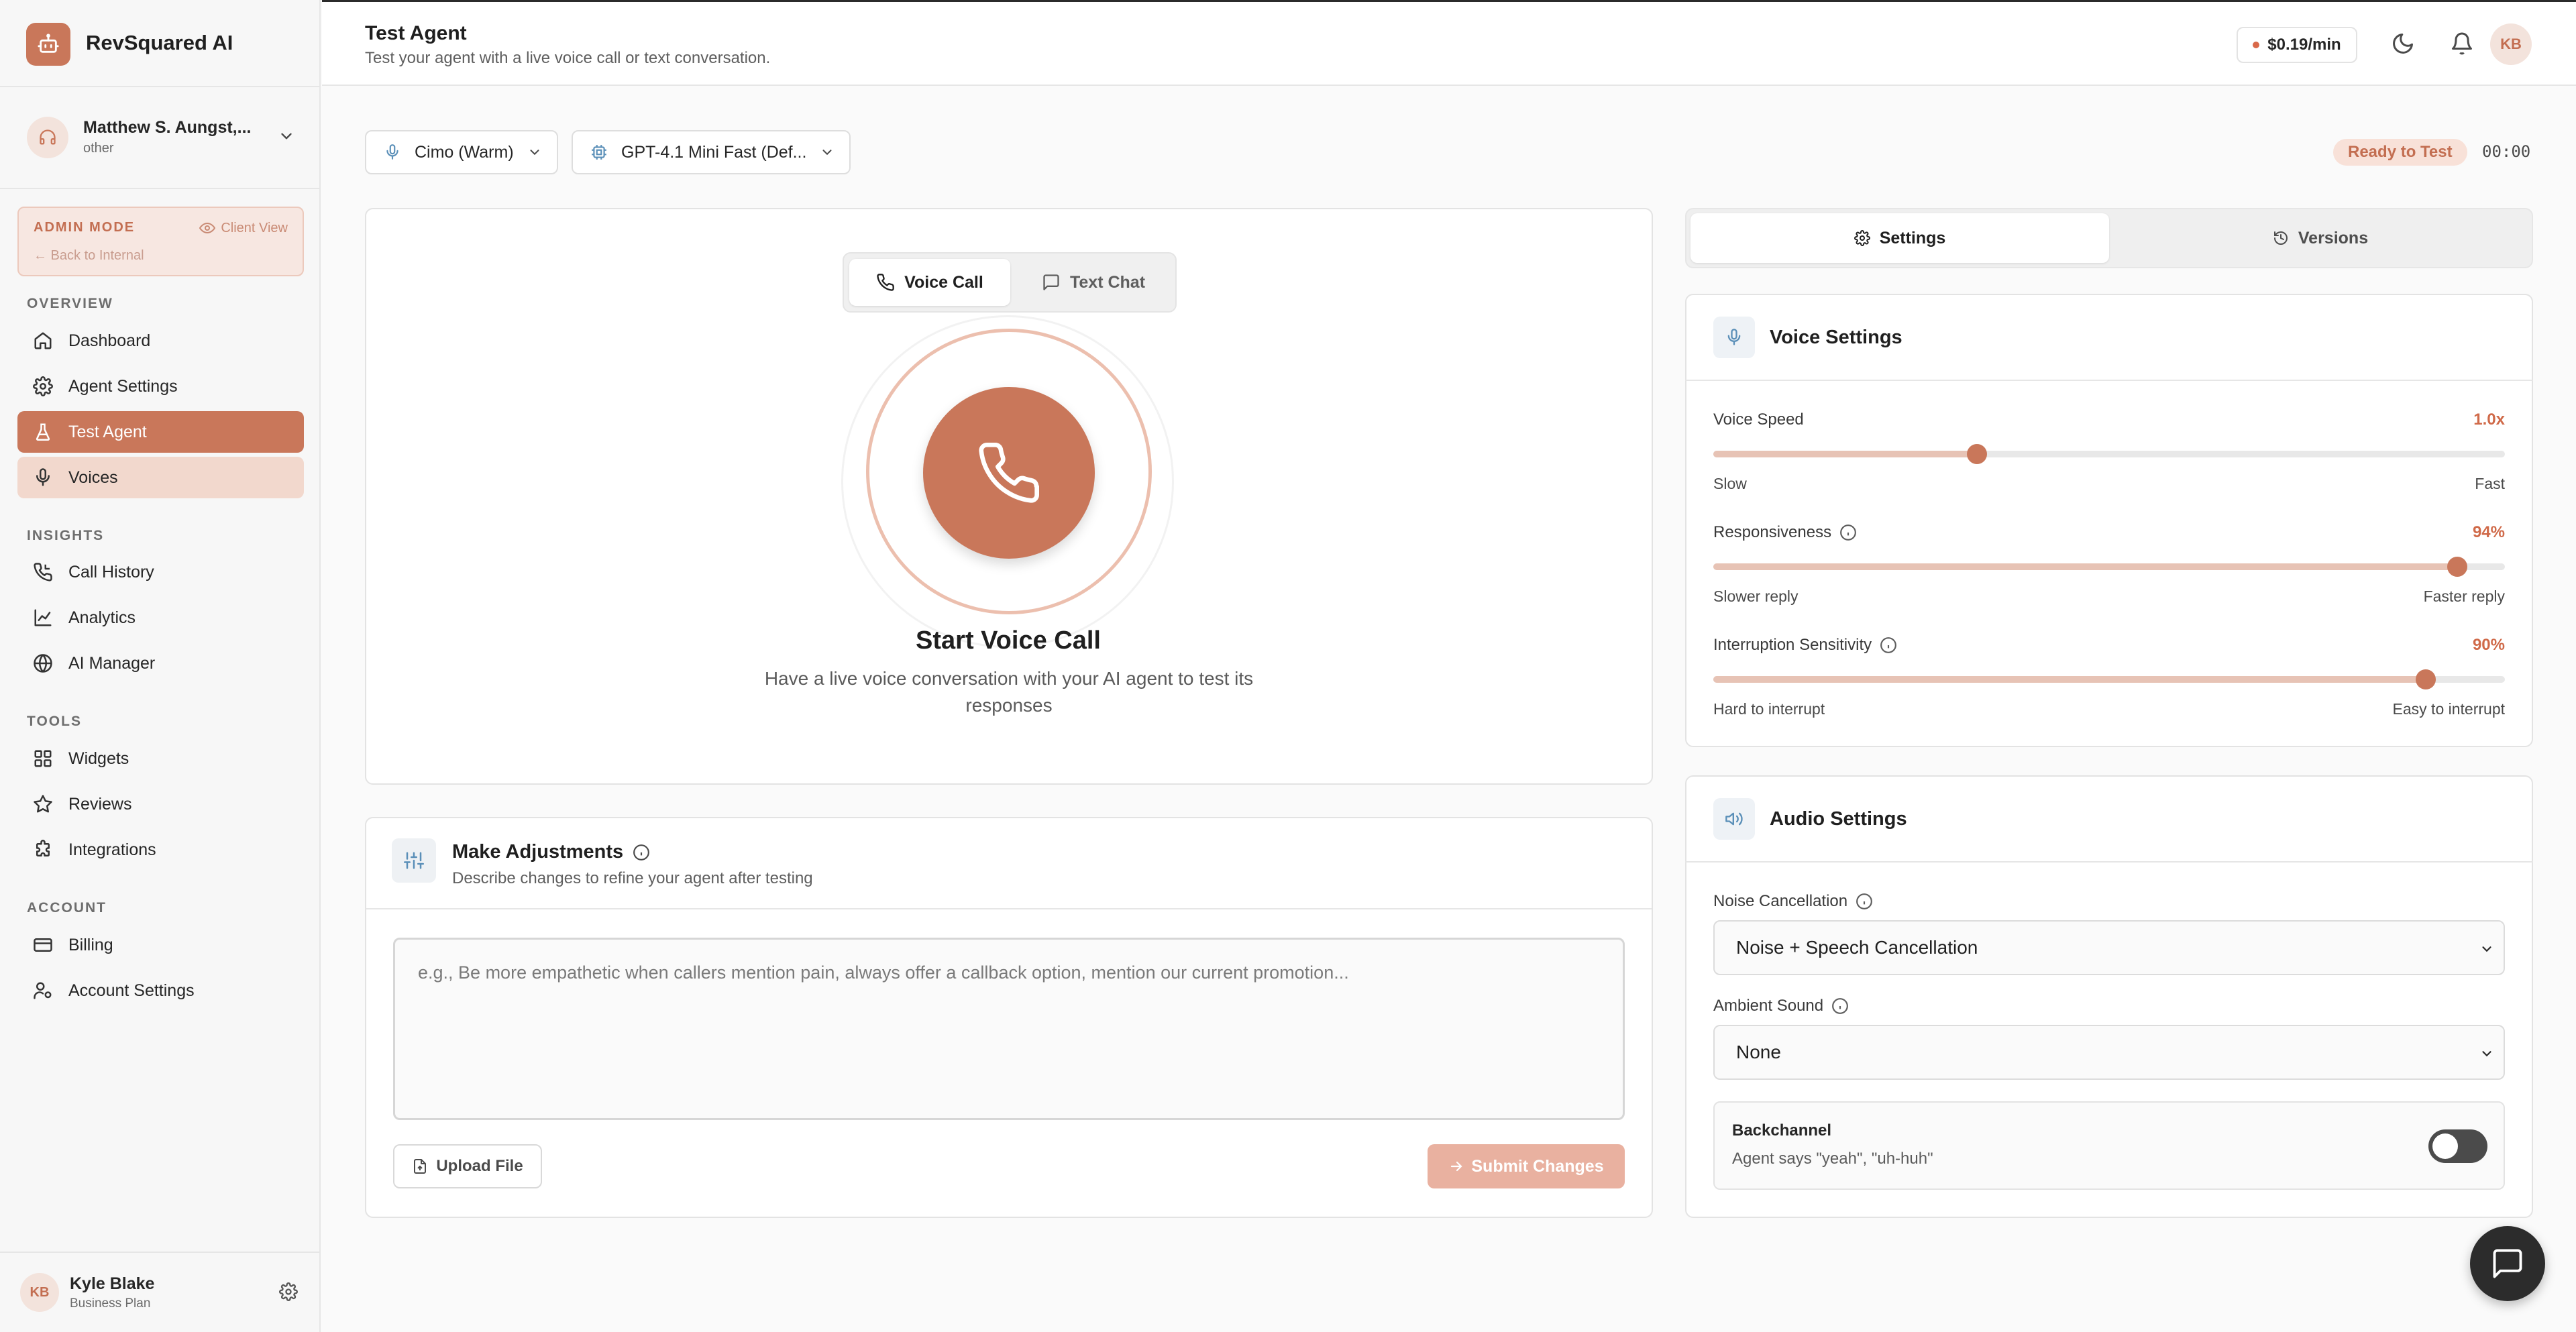 This screenshot has height=1332, width=2576. Describe the element at coordinates (67, 907) in the screenshot. I see `section-label-account: ACCOUNT` at that location.